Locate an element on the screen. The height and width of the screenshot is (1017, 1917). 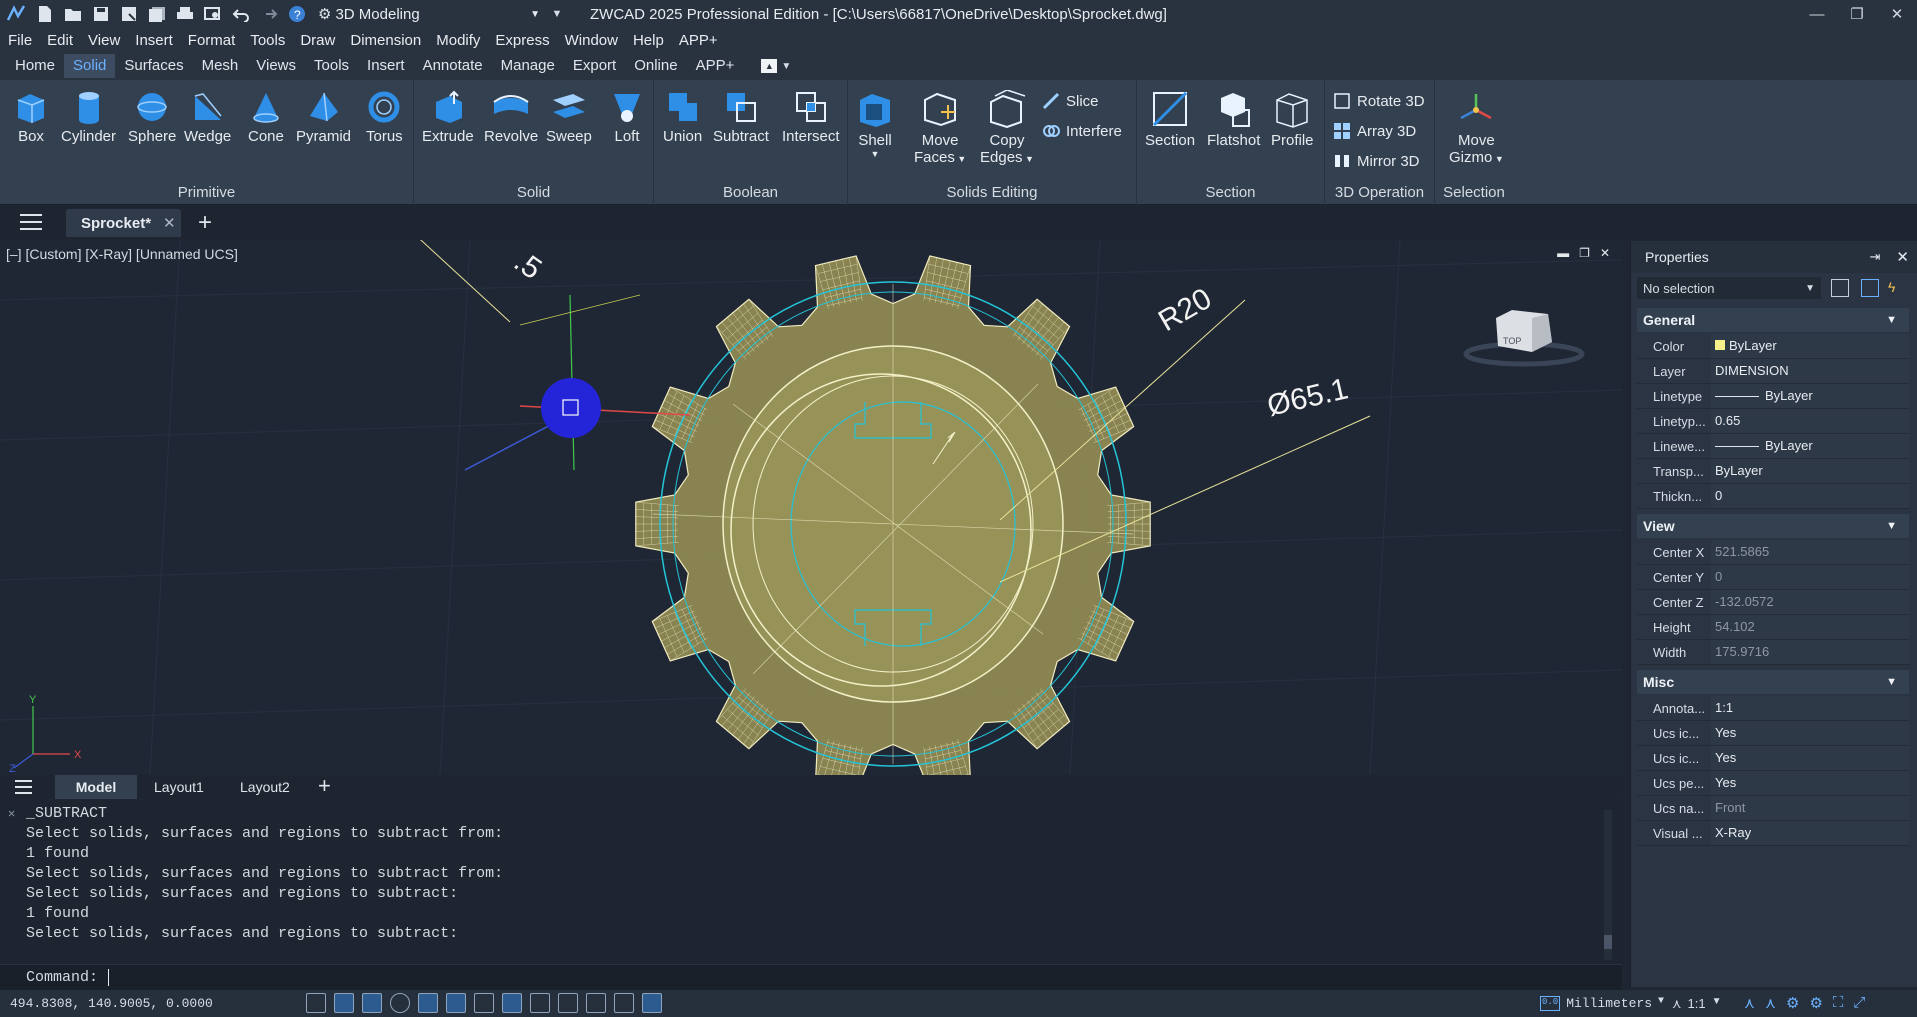
menu-modify: Modify is located at coordinates (458, 40).